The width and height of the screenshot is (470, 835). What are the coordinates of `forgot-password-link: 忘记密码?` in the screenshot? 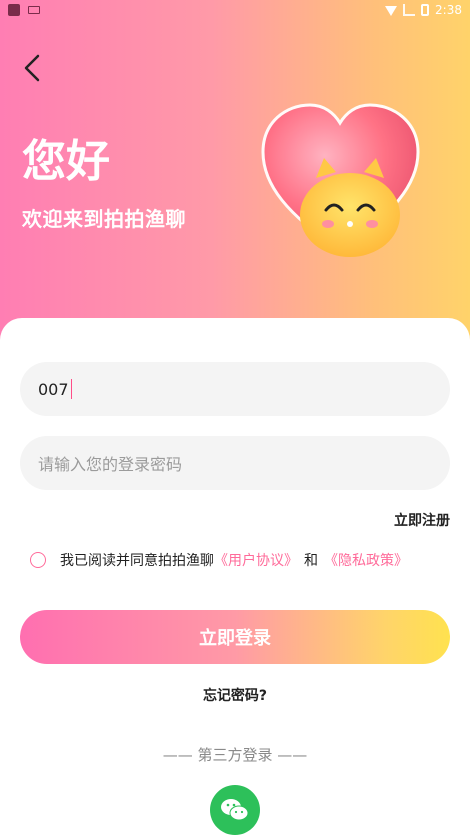 It's located at (235, 695).